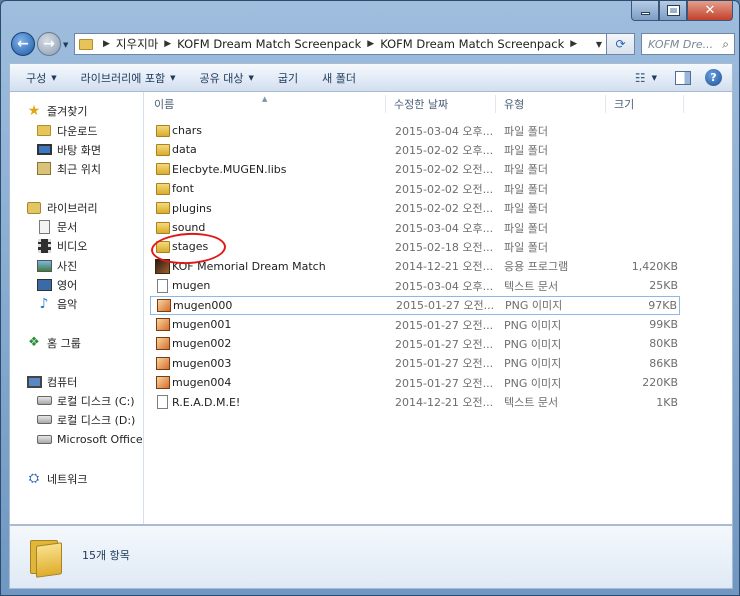 The image size is (740, 596). Describe the element at coordinates (44, 149) in the screenshot. I see `desktop-icon` at that location.